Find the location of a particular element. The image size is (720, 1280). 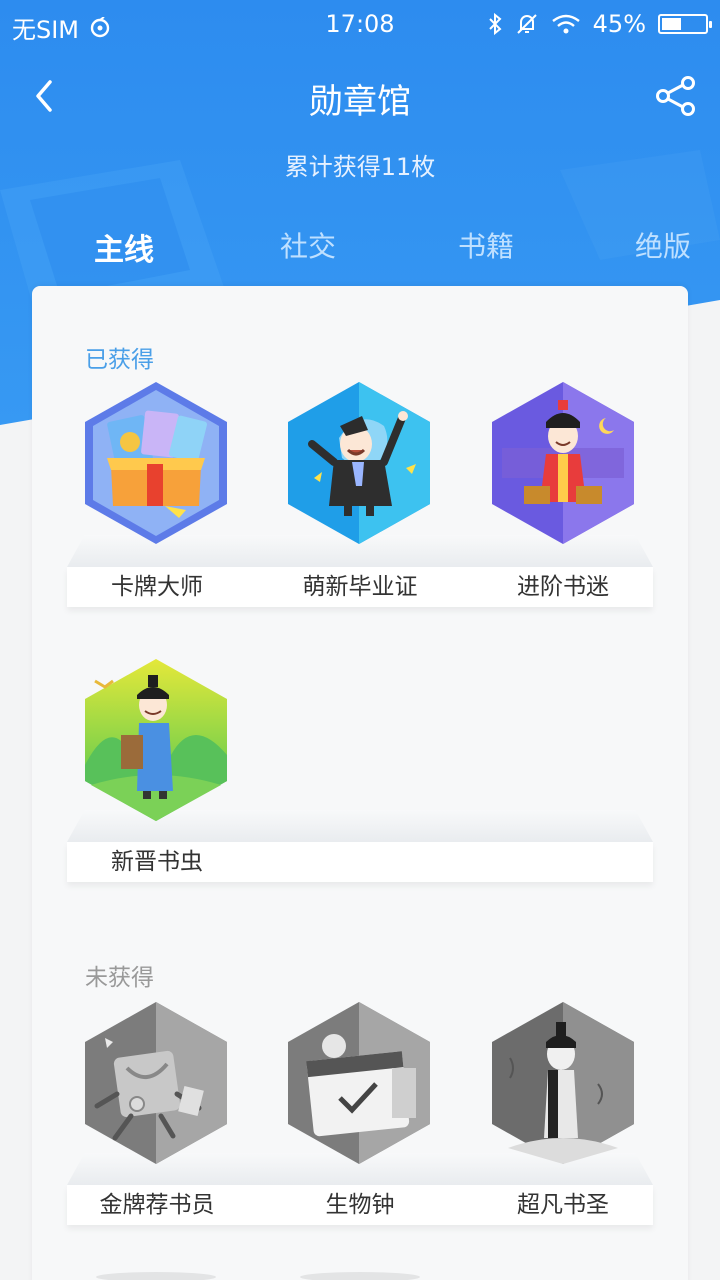

badge-advanced-reader is located at coordinates (563, 463).